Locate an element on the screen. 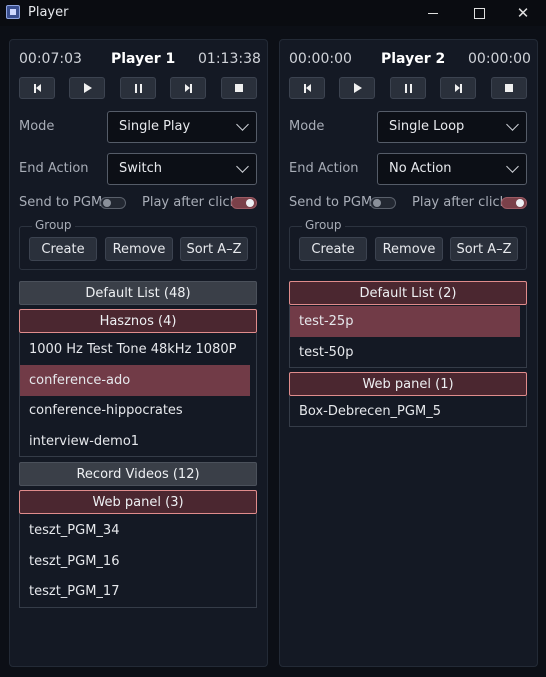  list-default: test-25p test-50p is located at coordinates (408, 336).